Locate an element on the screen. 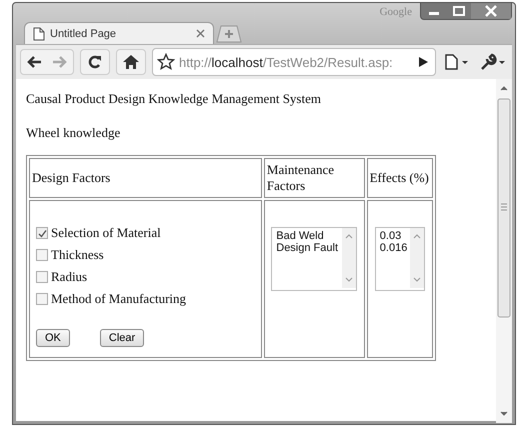 This screenshot has height=428, width=528. list-item: 0.016 is located at coordinates (393, 248).